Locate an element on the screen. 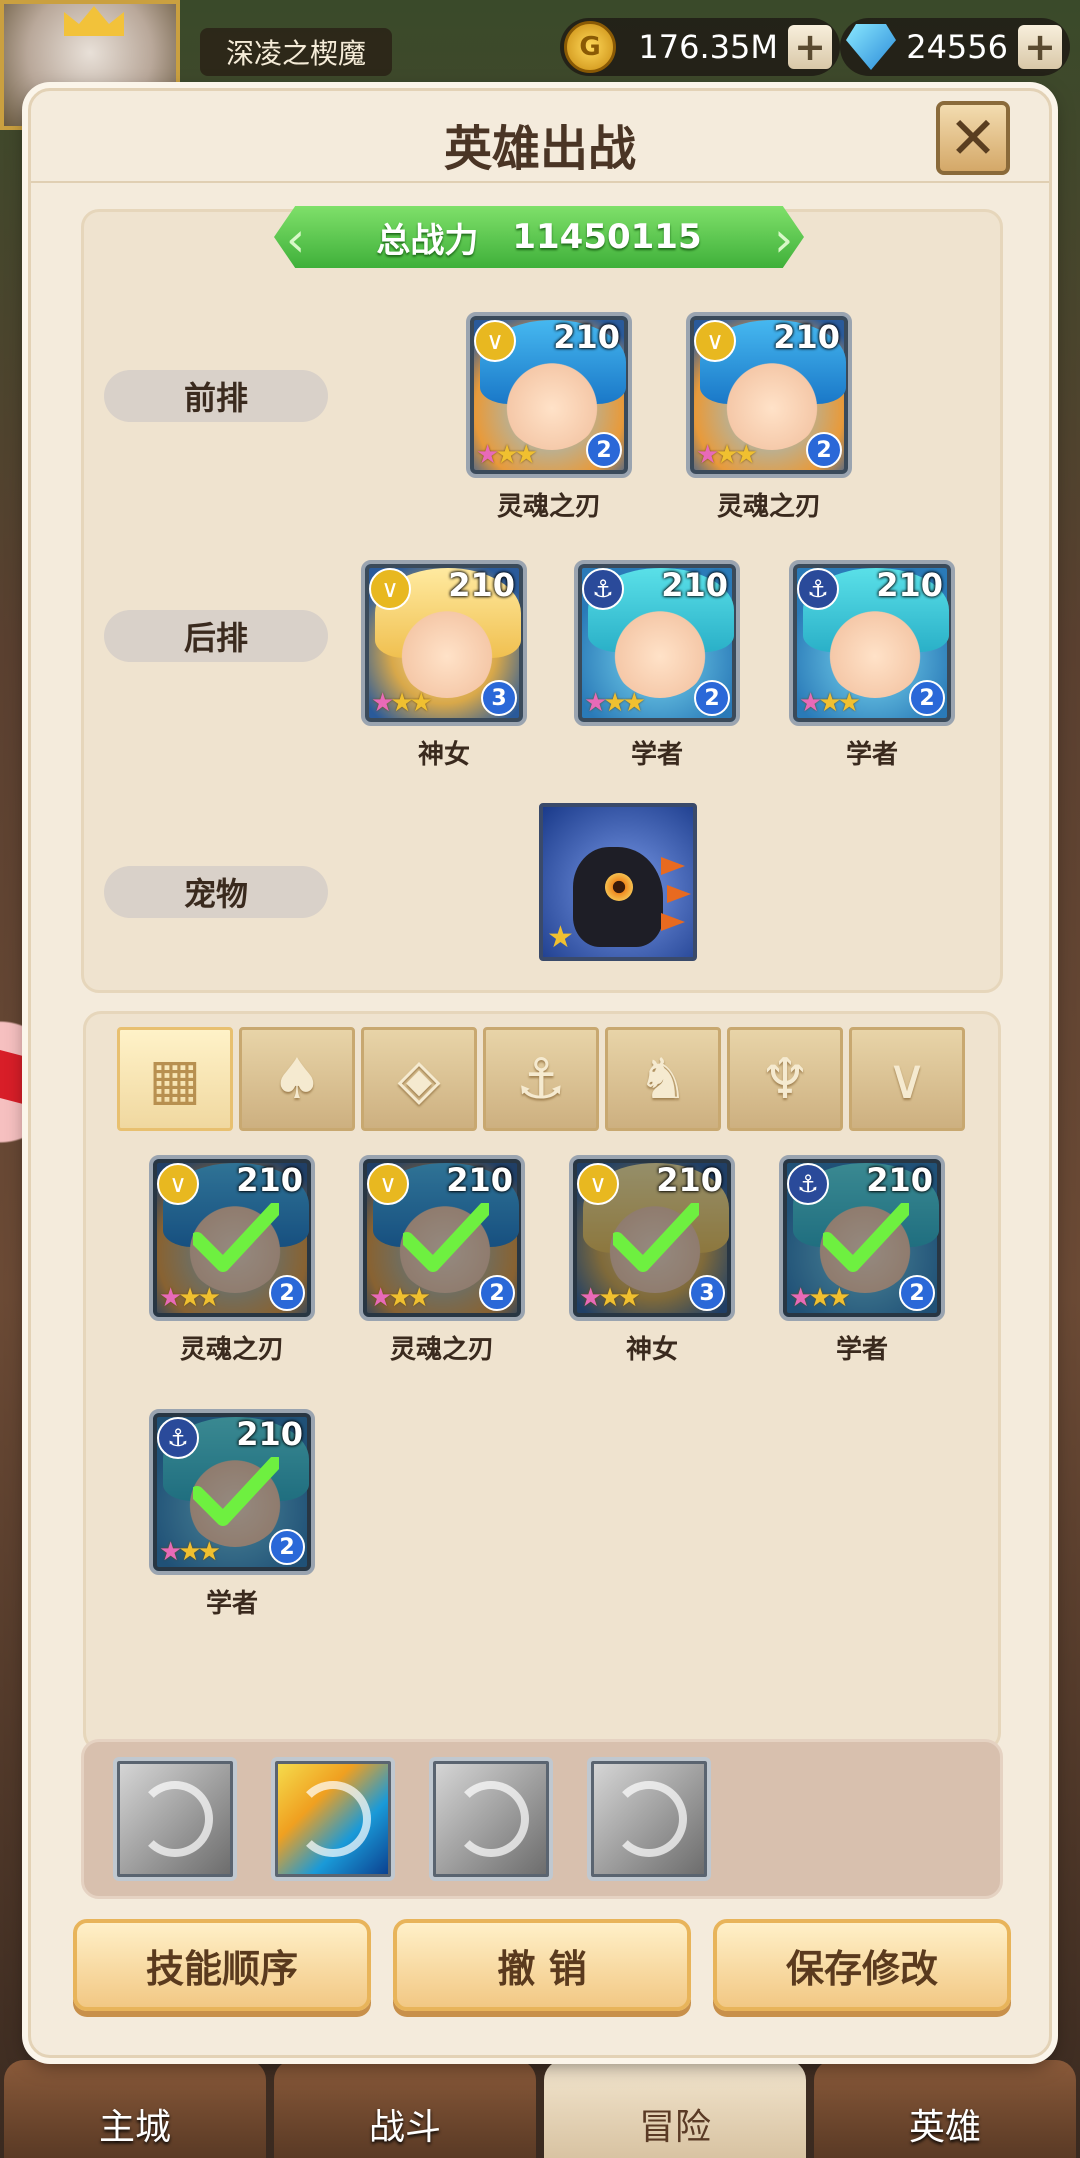 The image size is (1080, 2158). nav-tab-adventure: 冒险 is located at coordinates (675, 2109).